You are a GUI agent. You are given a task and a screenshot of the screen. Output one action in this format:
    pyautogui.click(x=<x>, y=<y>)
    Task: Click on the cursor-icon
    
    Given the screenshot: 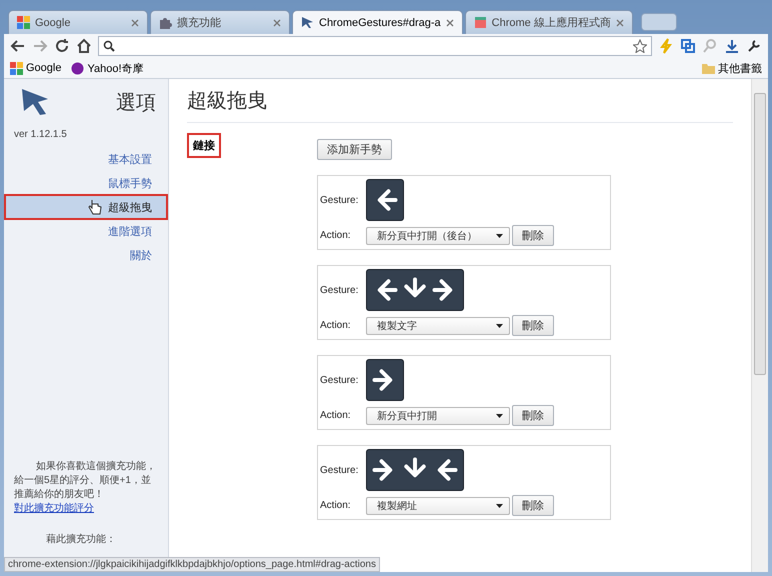 What is the action you would take?
    pyautogui.click(x=307, y=22)
    